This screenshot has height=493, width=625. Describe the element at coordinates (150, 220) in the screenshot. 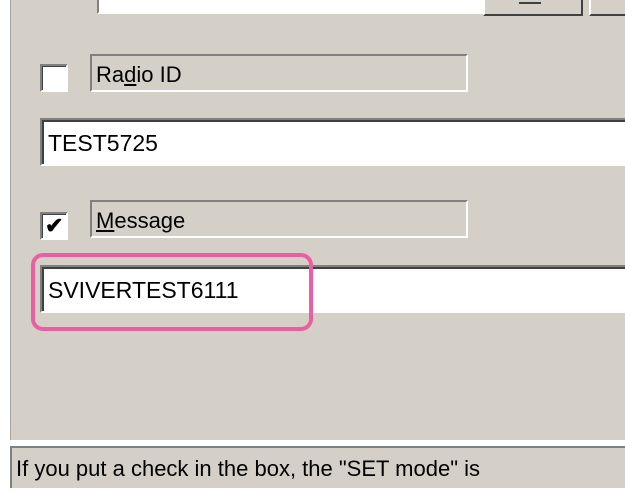

I see `message-label-suffix: essage` at that location.